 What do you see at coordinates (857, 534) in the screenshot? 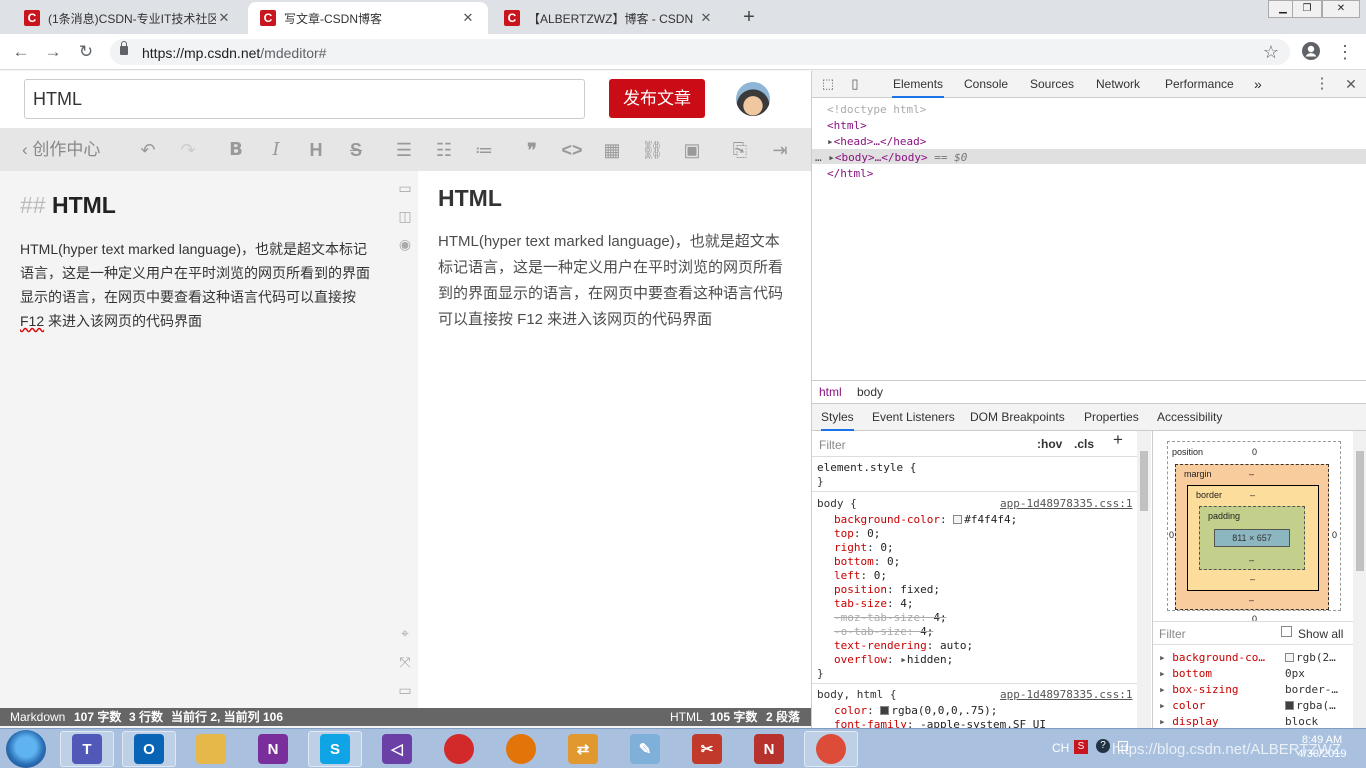
I see `style-declaration: top: 0;` at bounding box center [857, 534].